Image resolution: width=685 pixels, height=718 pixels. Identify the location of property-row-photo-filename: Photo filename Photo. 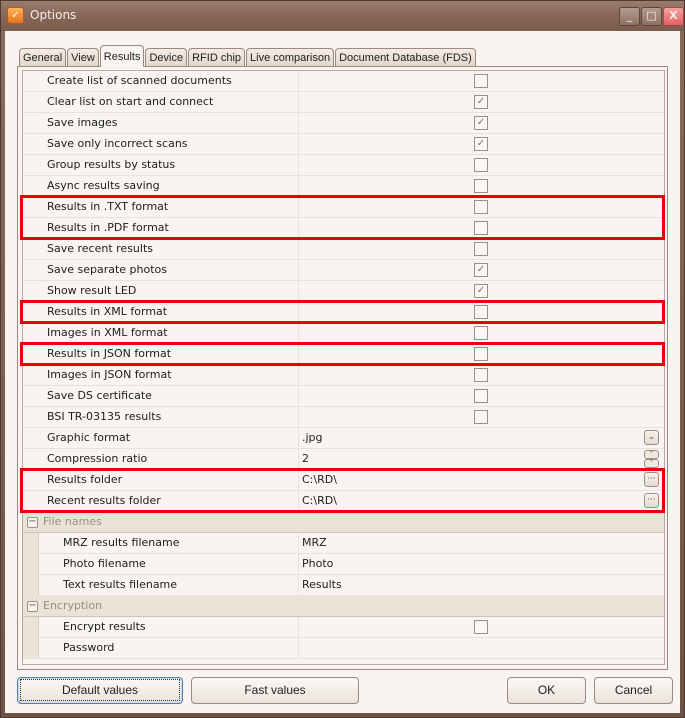
(343, 564).